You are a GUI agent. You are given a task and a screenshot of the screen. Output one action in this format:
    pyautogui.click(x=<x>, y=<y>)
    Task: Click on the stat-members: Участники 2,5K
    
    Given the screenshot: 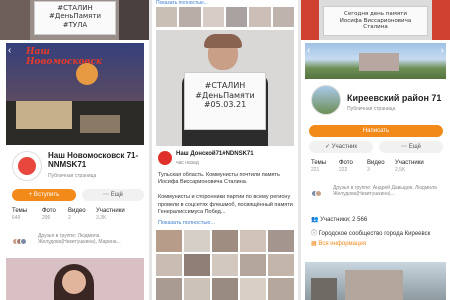 What is the action you would take?
    pyautogui.click(x=409, y=166)
    